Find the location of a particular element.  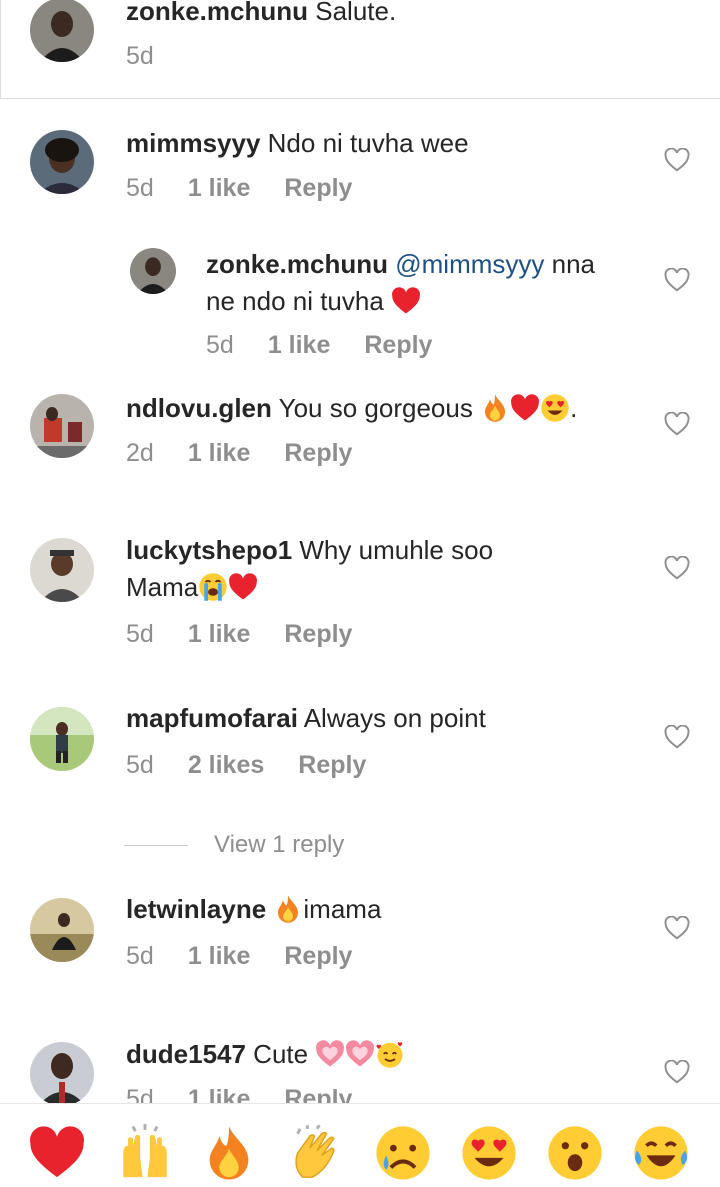

comment-username: mapfumofarai is located at coordinates (212, 718).